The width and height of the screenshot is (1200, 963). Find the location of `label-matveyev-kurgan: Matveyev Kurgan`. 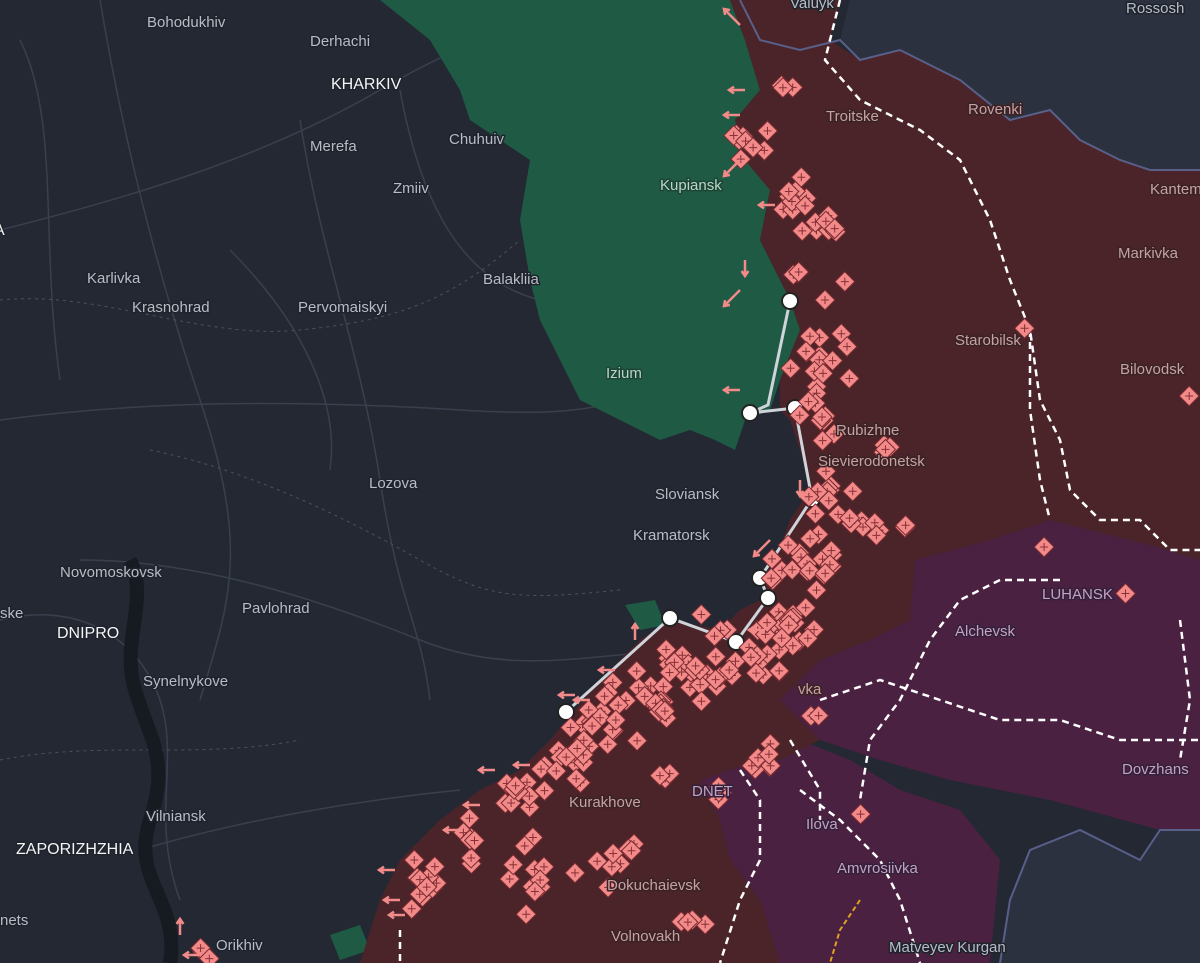

label-matveyev-kurgan: Matveyev Kurgan is located at coordinates (948, 948).